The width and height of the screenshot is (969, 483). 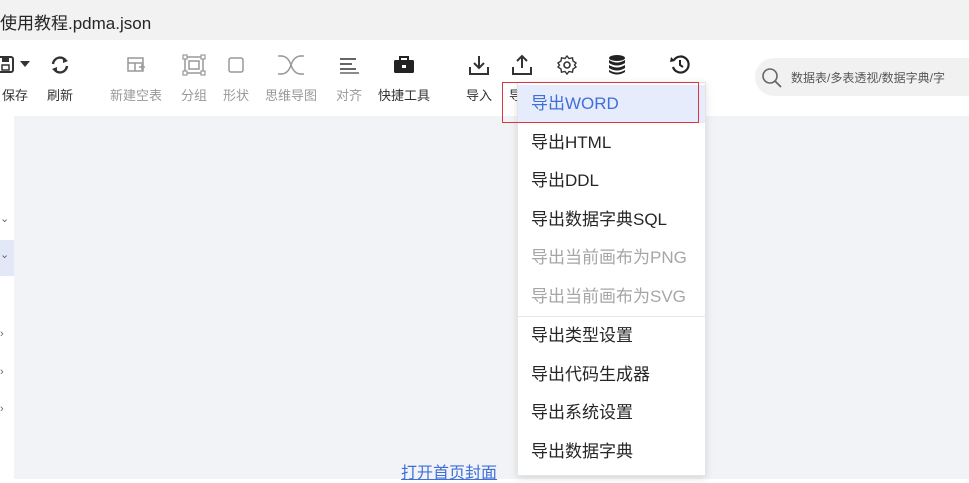 I want to click on export-icon, so click(x=522, y=65).